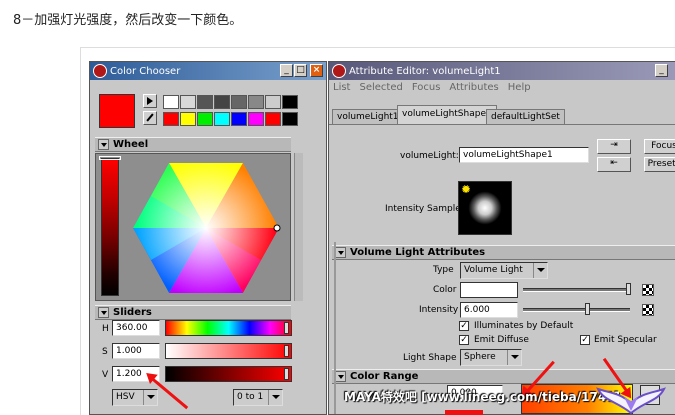 Image resolution: width=675 pixels, height=415 pixels. I want to click on intensity-sample-swatch, so click(485, 208).